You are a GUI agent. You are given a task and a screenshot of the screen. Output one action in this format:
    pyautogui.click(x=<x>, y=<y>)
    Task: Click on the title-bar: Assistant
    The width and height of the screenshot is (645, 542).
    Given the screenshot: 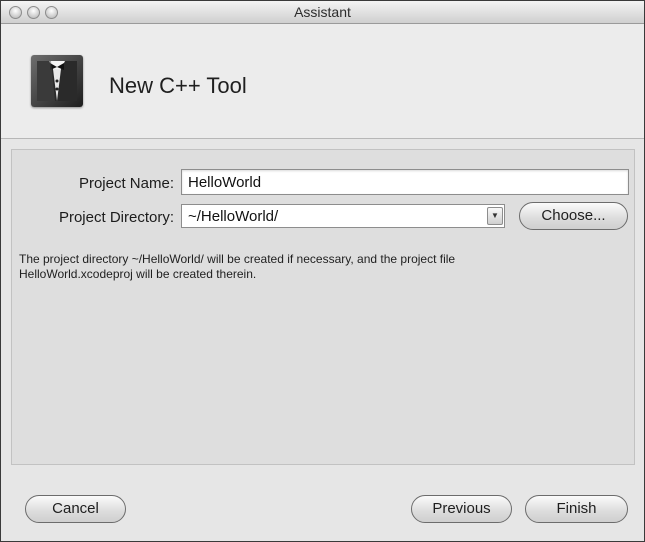 What is the action you would take?
    pyautogui.click(x=322, y=12)
    